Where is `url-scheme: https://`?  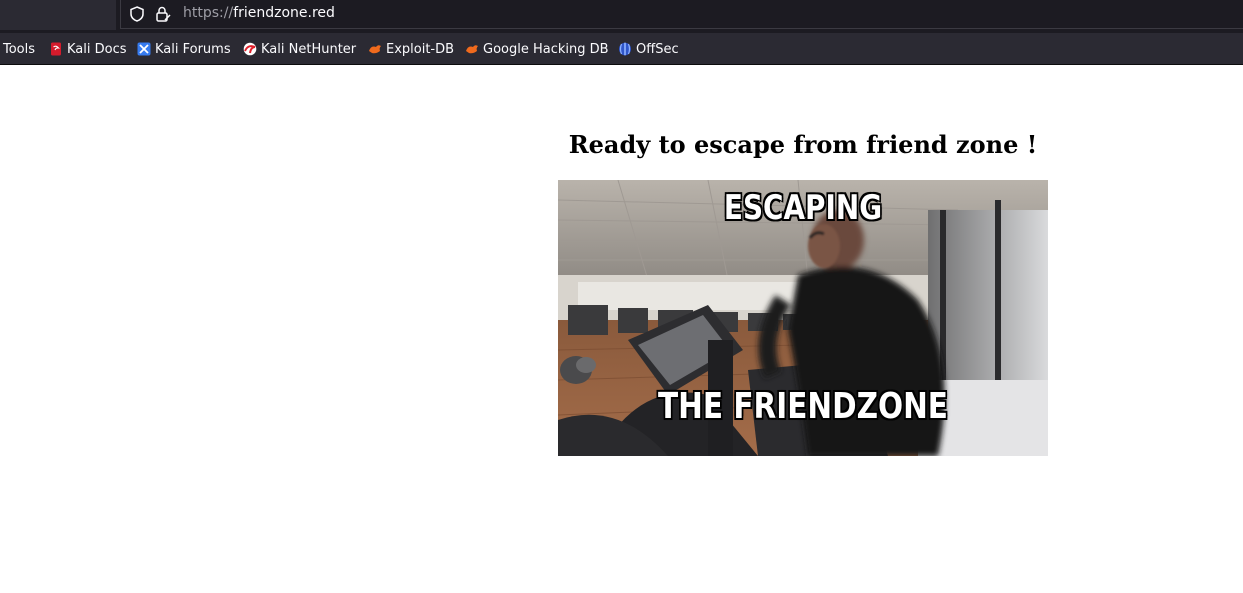
url-scheme: https:// is located at coordinates (208, 13).